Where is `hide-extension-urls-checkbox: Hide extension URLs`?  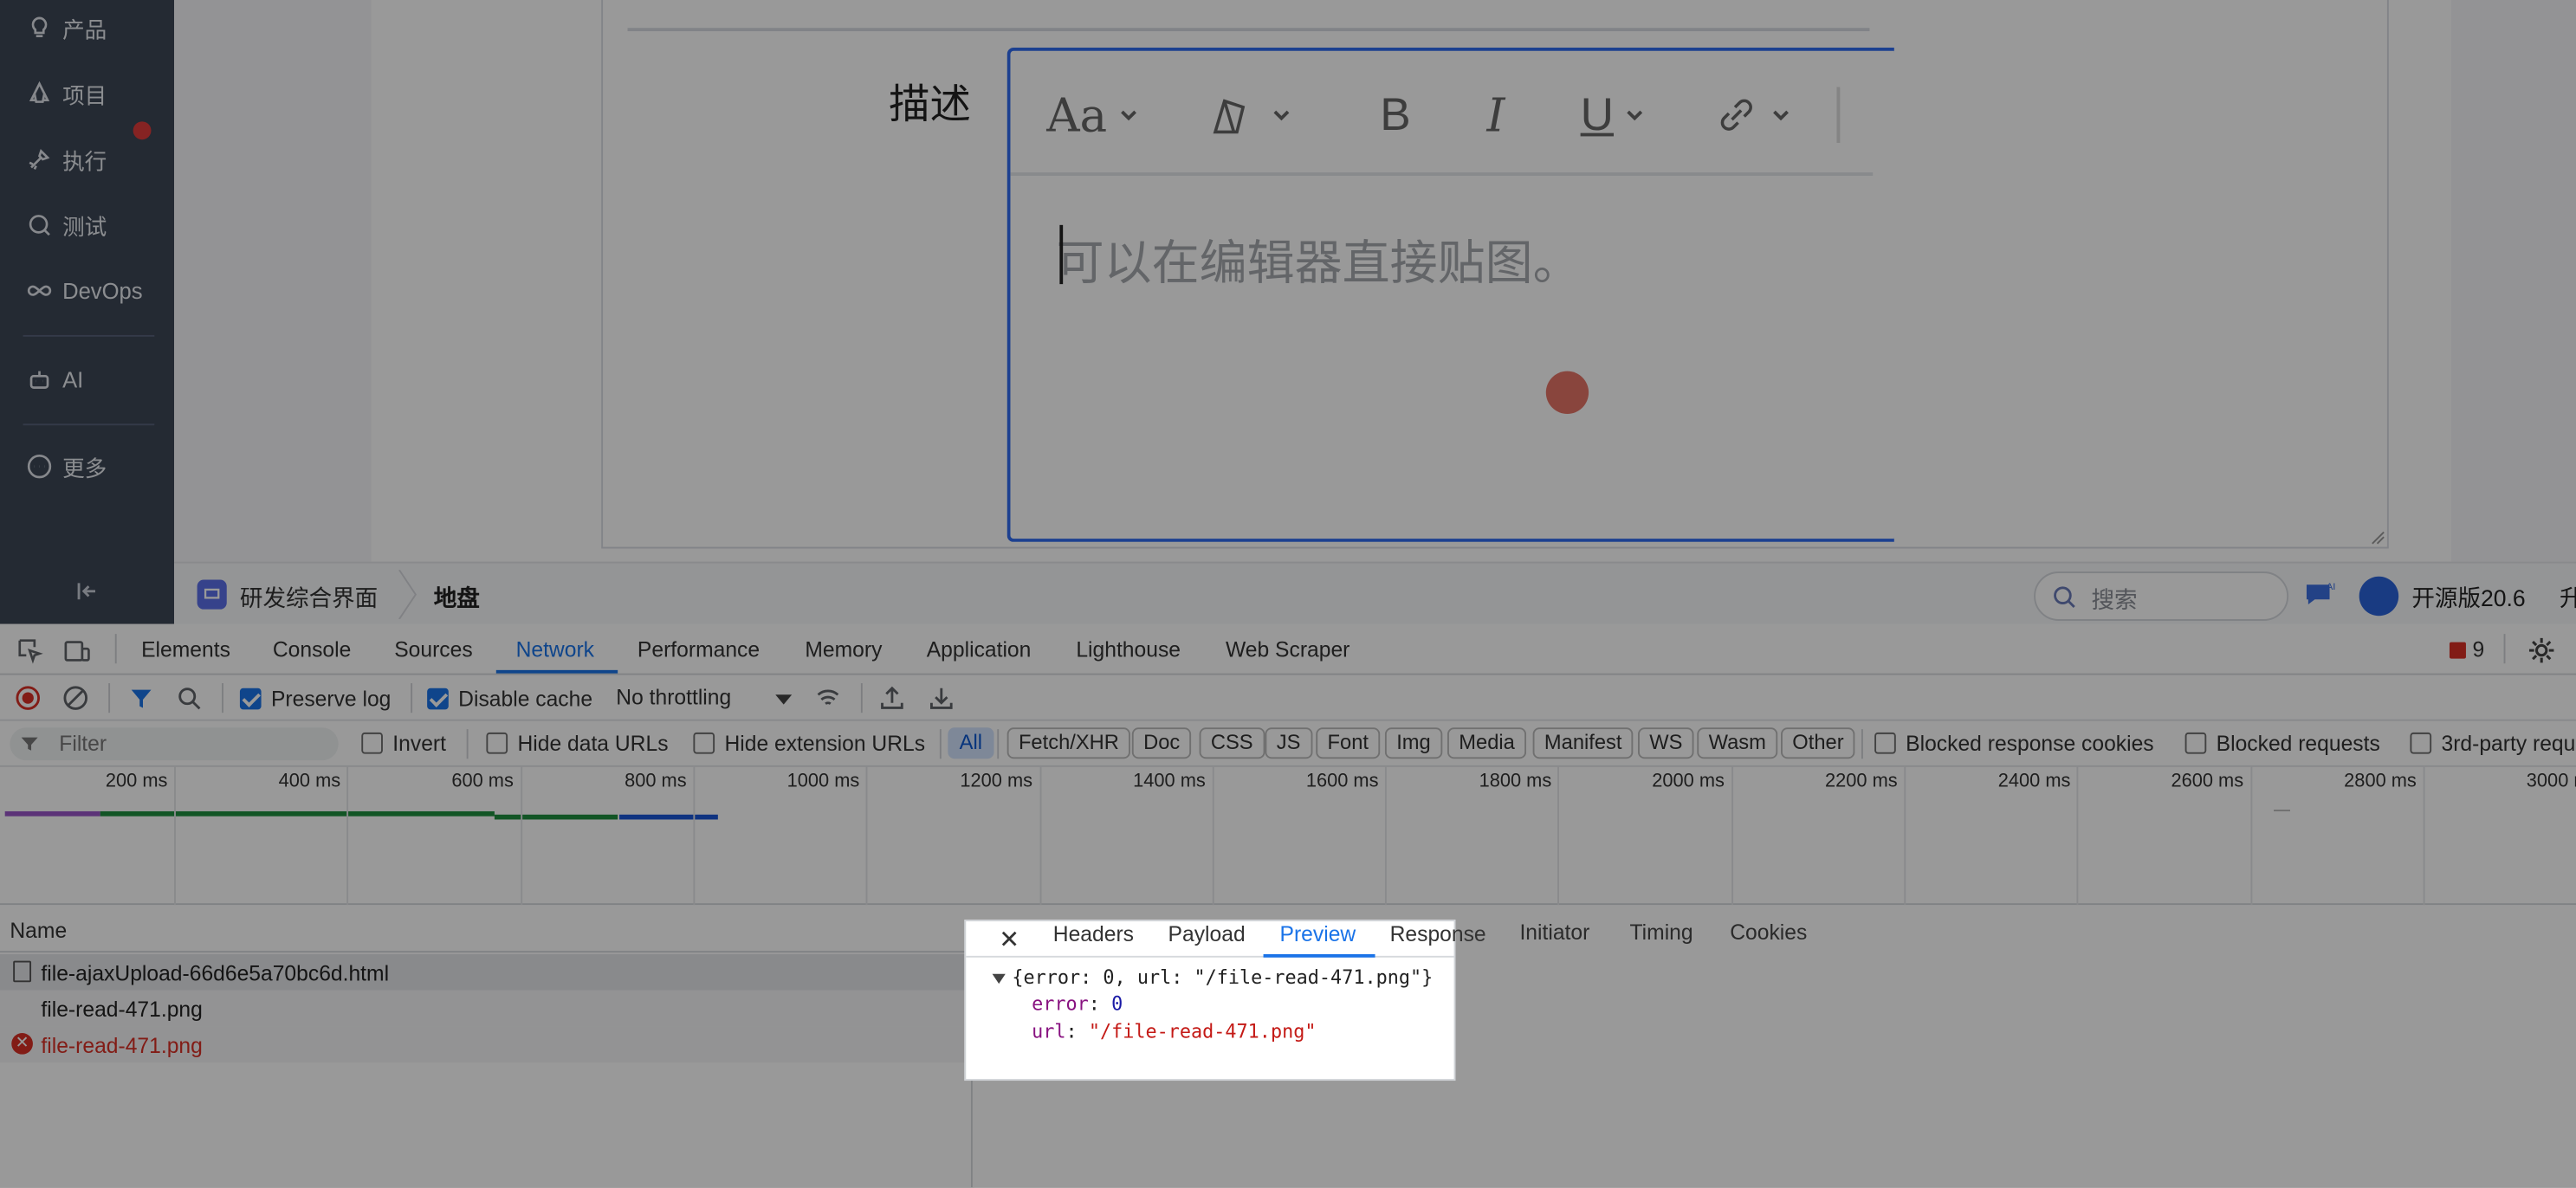 hide-extension-urls-checkbox: Hide extension URLs is located at coordinates (809, 743).